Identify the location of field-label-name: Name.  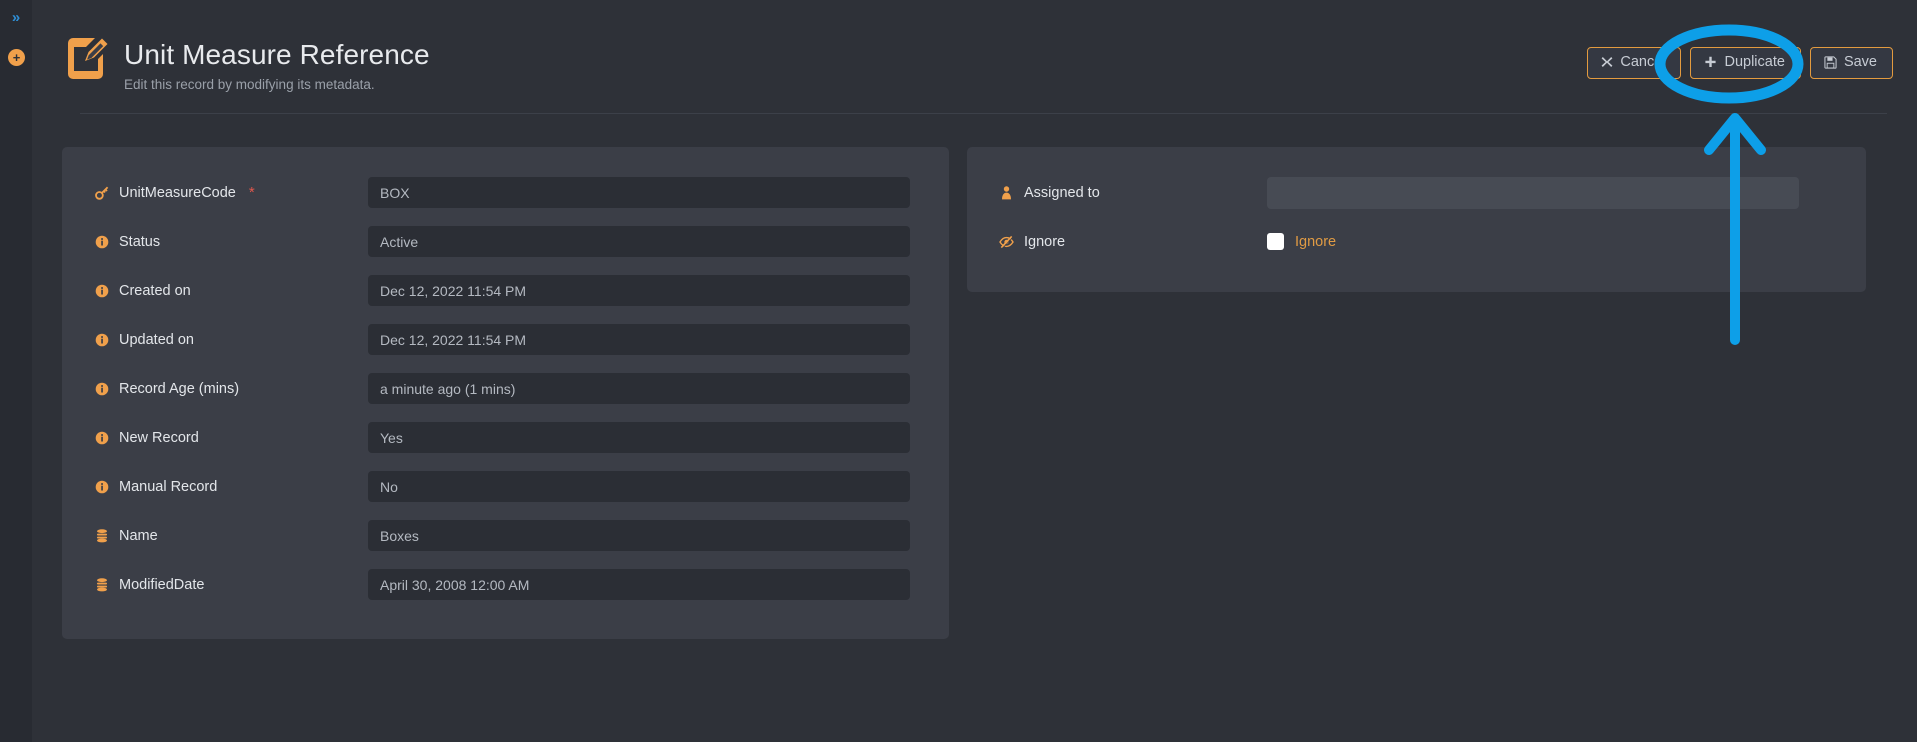
(231, 536).